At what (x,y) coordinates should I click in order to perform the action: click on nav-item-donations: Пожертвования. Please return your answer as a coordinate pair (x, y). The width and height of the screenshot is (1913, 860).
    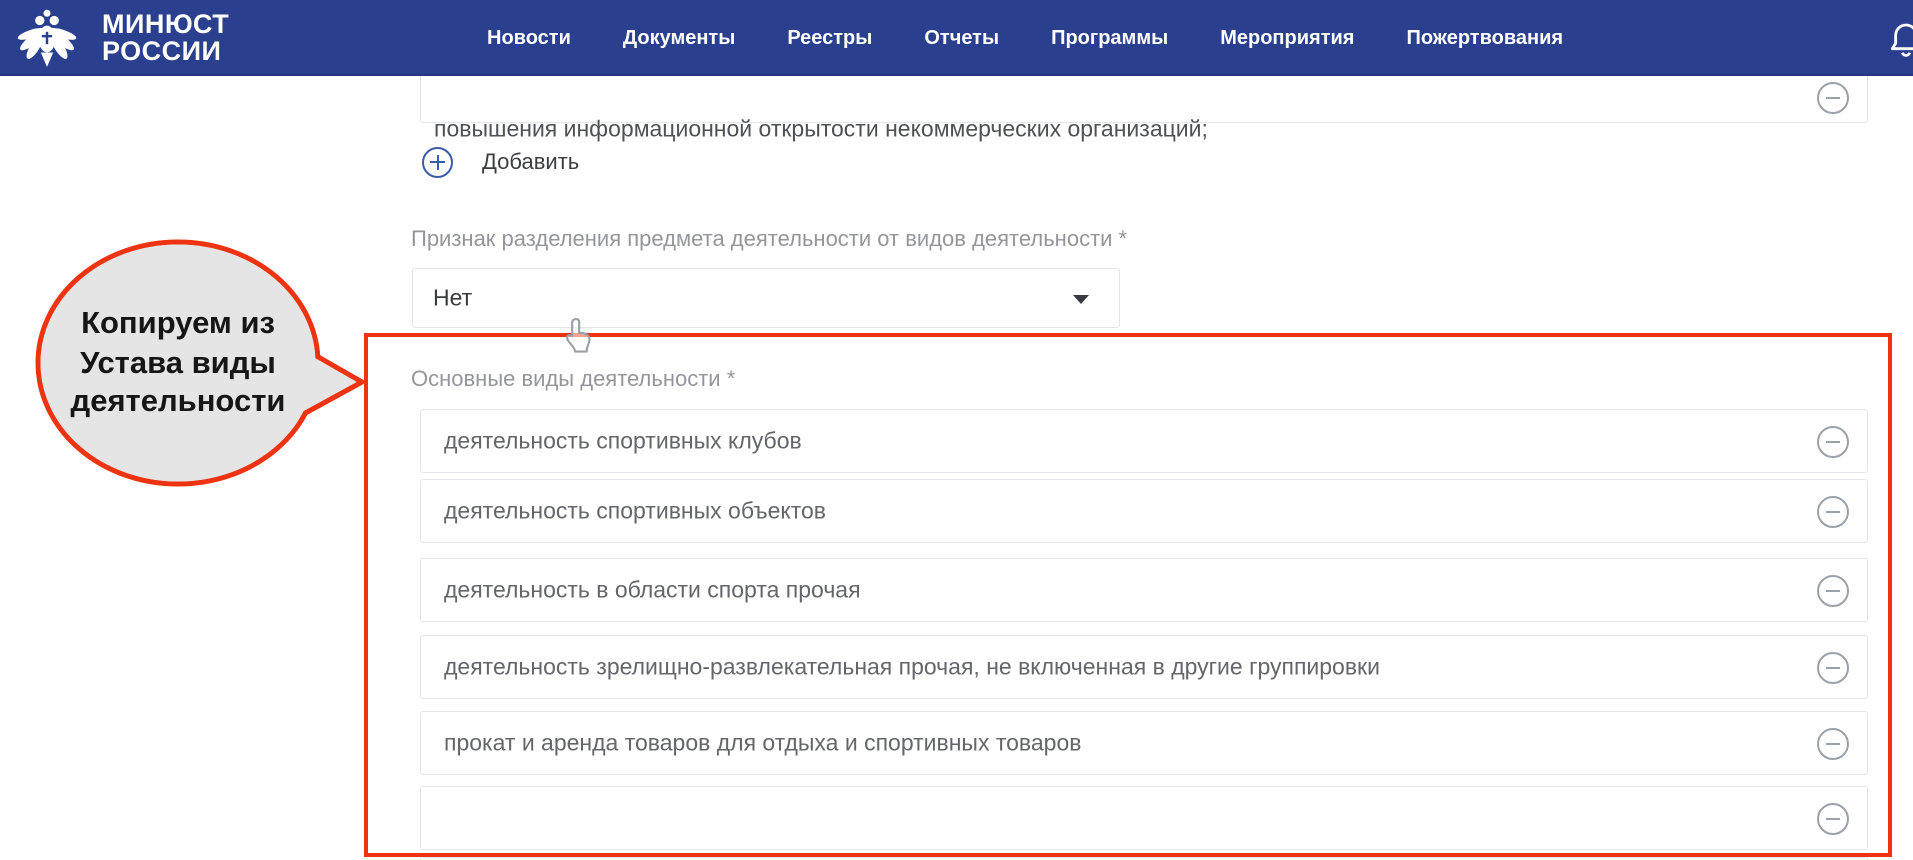
    Looking at the image, I should click on (1484, 38).